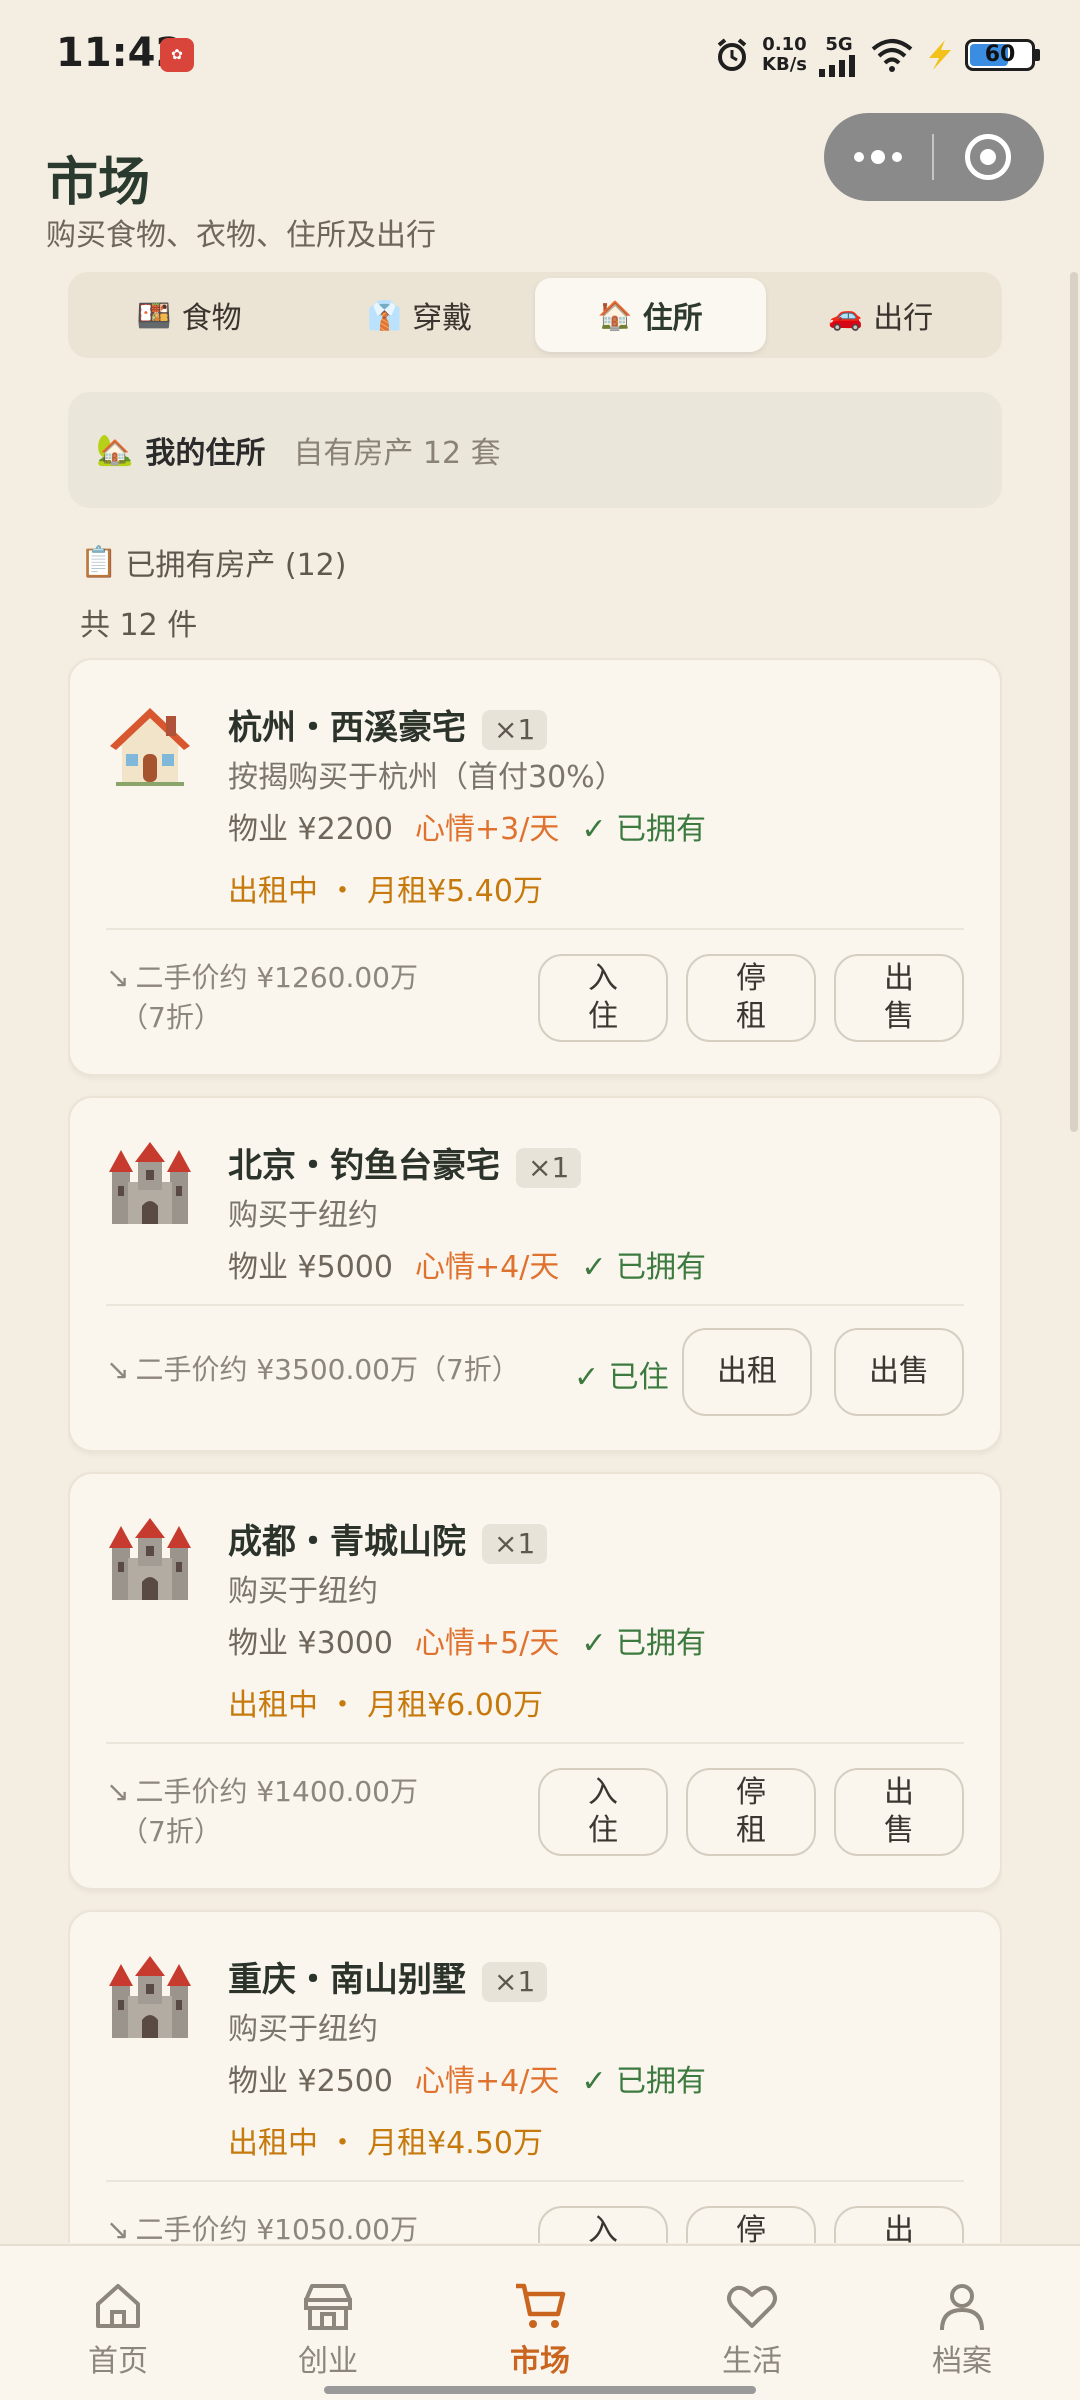  What do you see at coordinates (615, 315) in the screenshot?
I see `house-icon: 🏠` at bounding box center [615, 315].